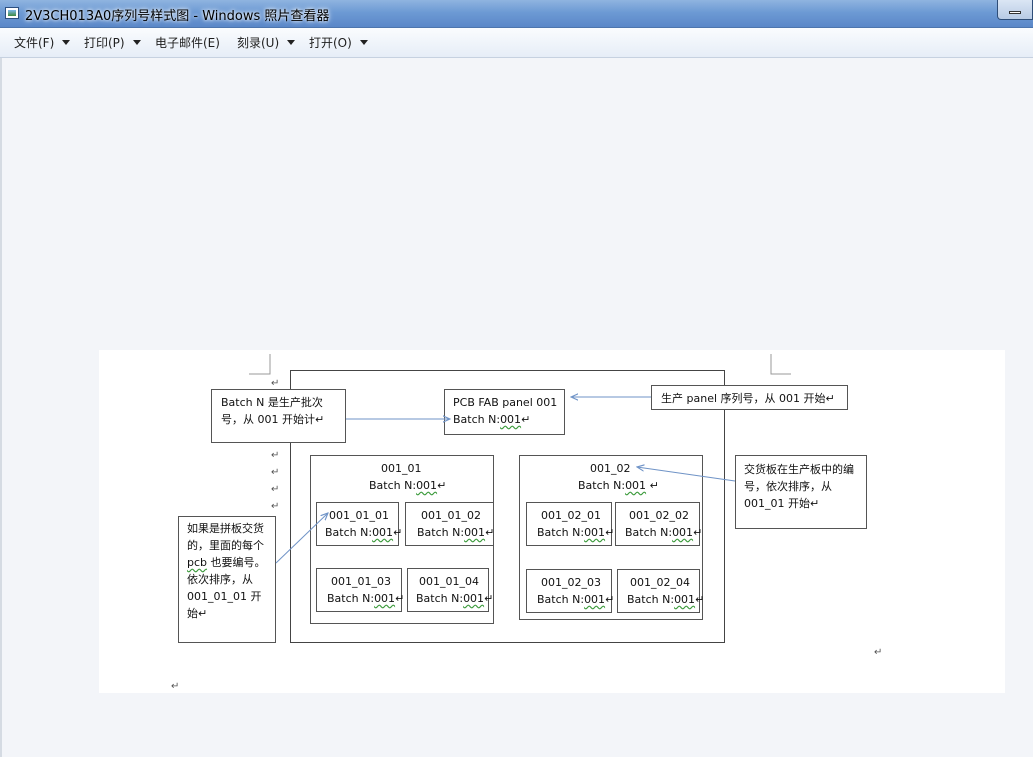 This screenshot has height=757, width=1033. I want to click on menu-file: 文件(F), so click(42, 43).